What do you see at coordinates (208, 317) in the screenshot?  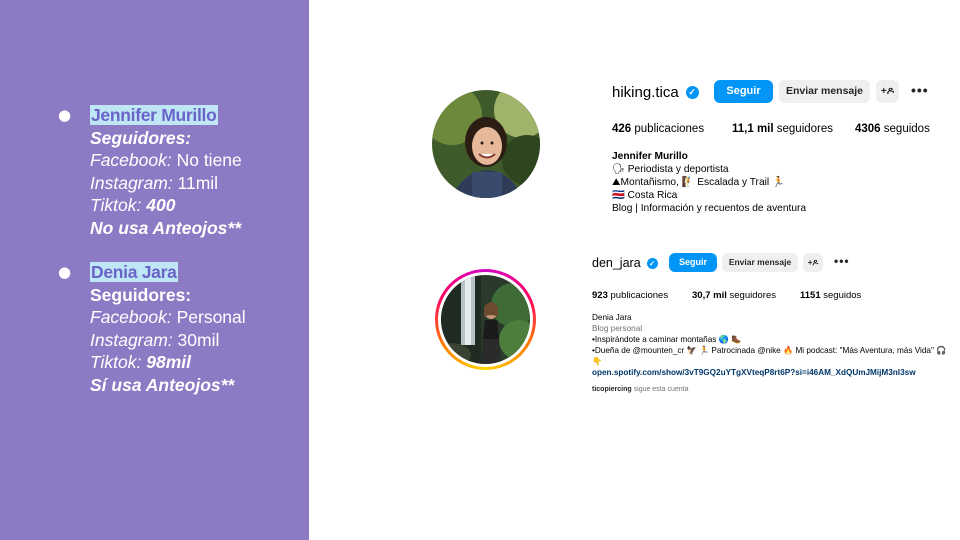 I see `facebook-value: Personal` at bounding box center [208, 317].